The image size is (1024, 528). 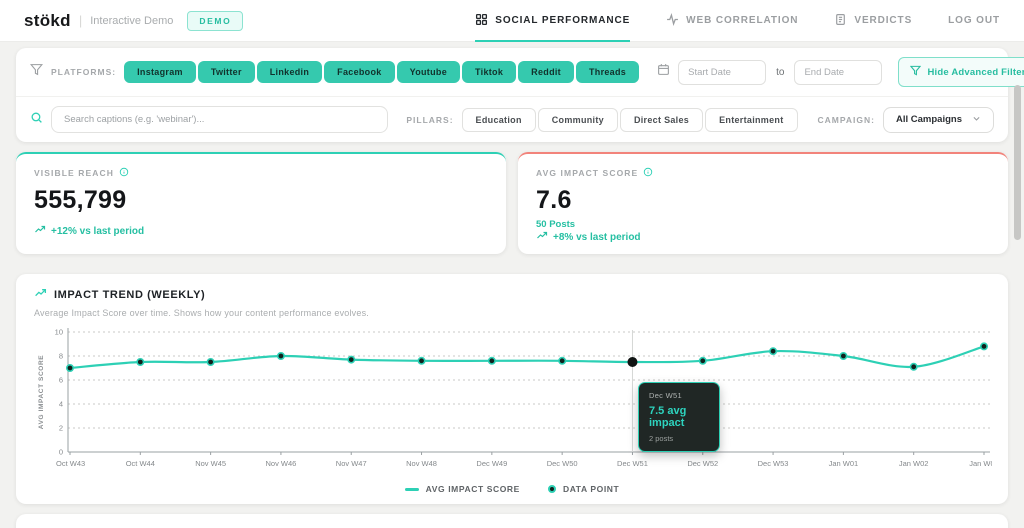 I want to click on demo-badge: DEMO, so click(x=215, y=20).